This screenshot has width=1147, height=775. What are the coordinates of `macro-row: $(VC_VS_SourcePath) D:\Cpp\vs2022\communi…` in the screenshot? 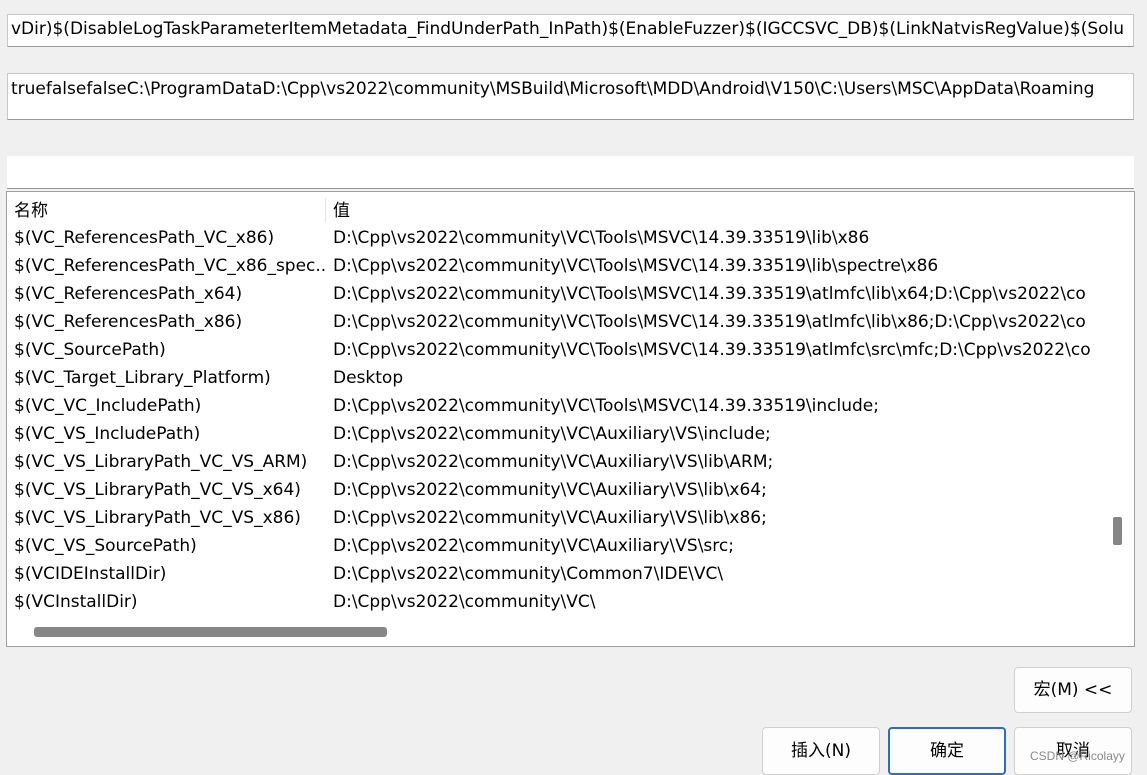 It's located at (557, 546).